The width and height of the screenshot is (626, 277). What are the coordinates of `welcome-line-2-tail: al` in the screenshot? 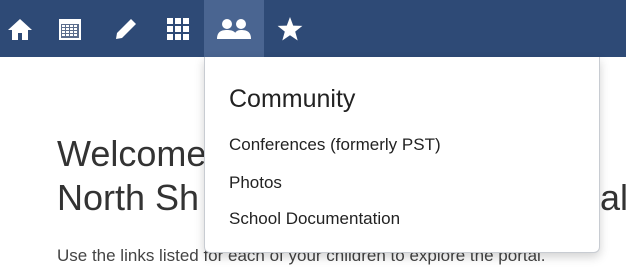 It's located at (613, 197).